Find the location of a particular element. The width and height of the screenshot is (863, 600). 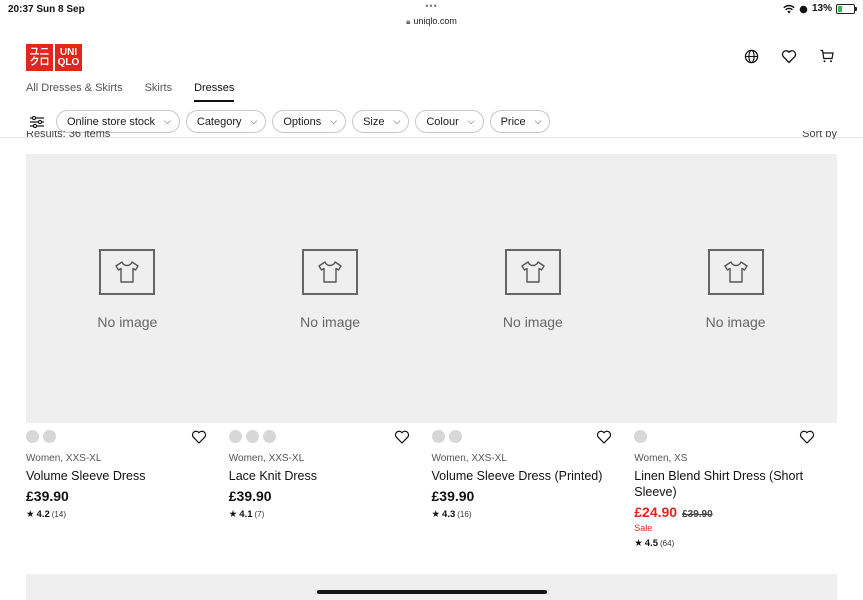

address-bar: 🔒︎ uniqlo.com is located at coordinates (431, 21).